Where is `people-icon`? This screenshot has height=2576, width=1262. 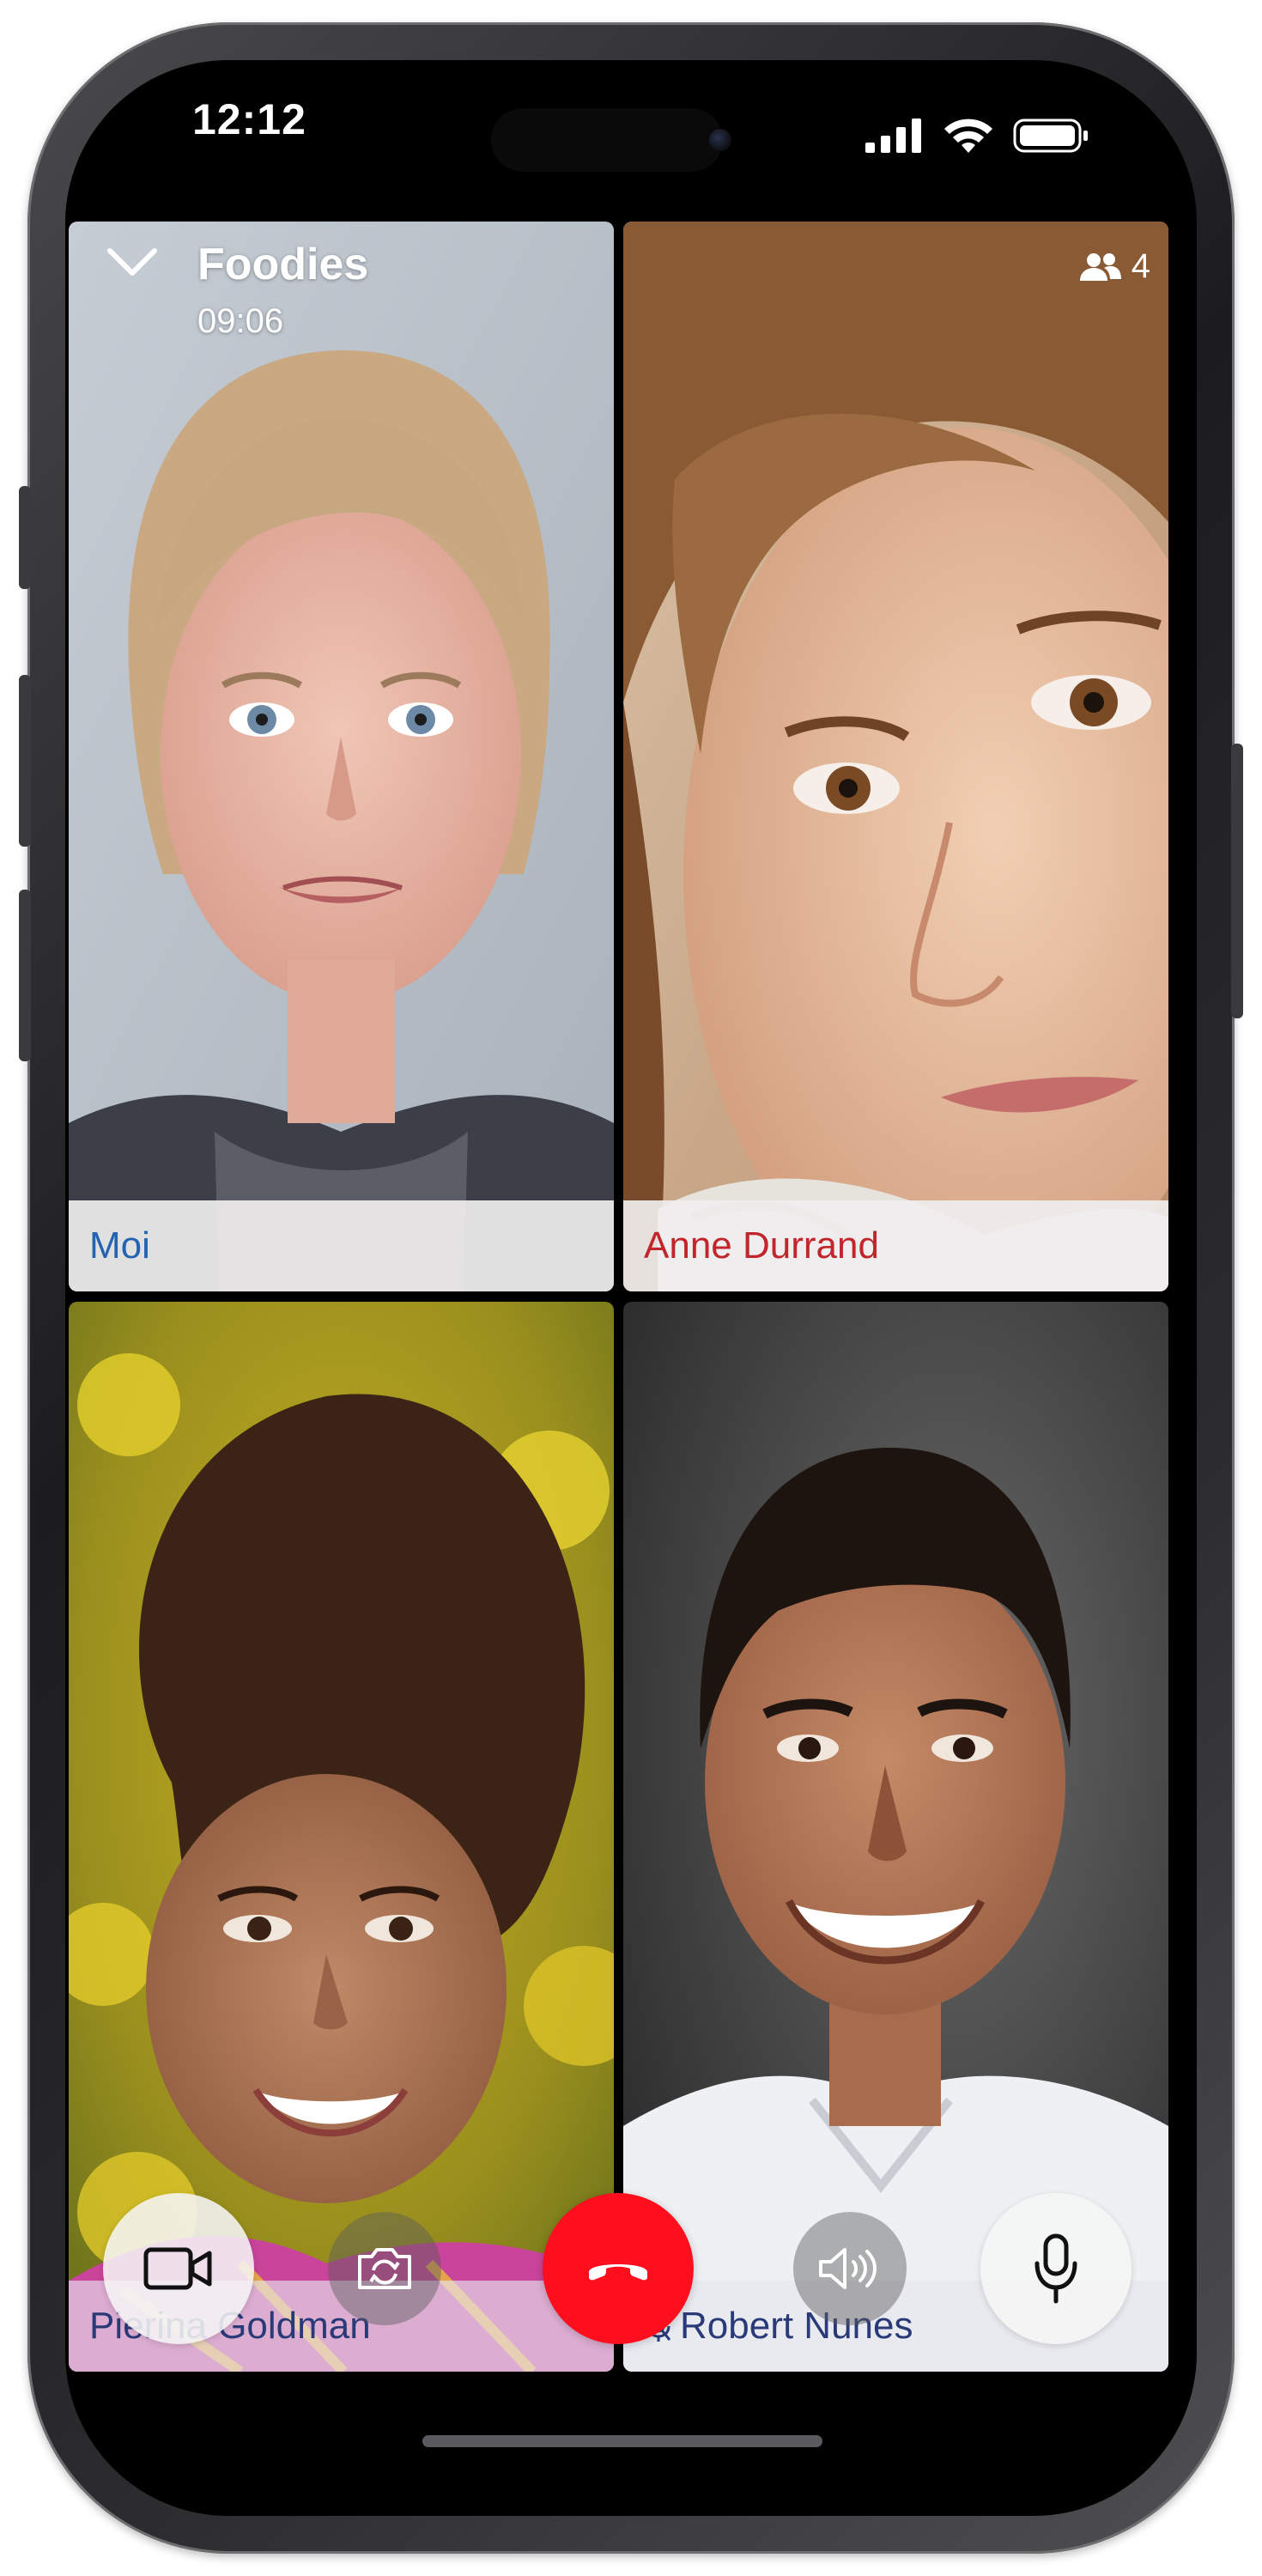
people-icon is located at coordinates (1100, 266).